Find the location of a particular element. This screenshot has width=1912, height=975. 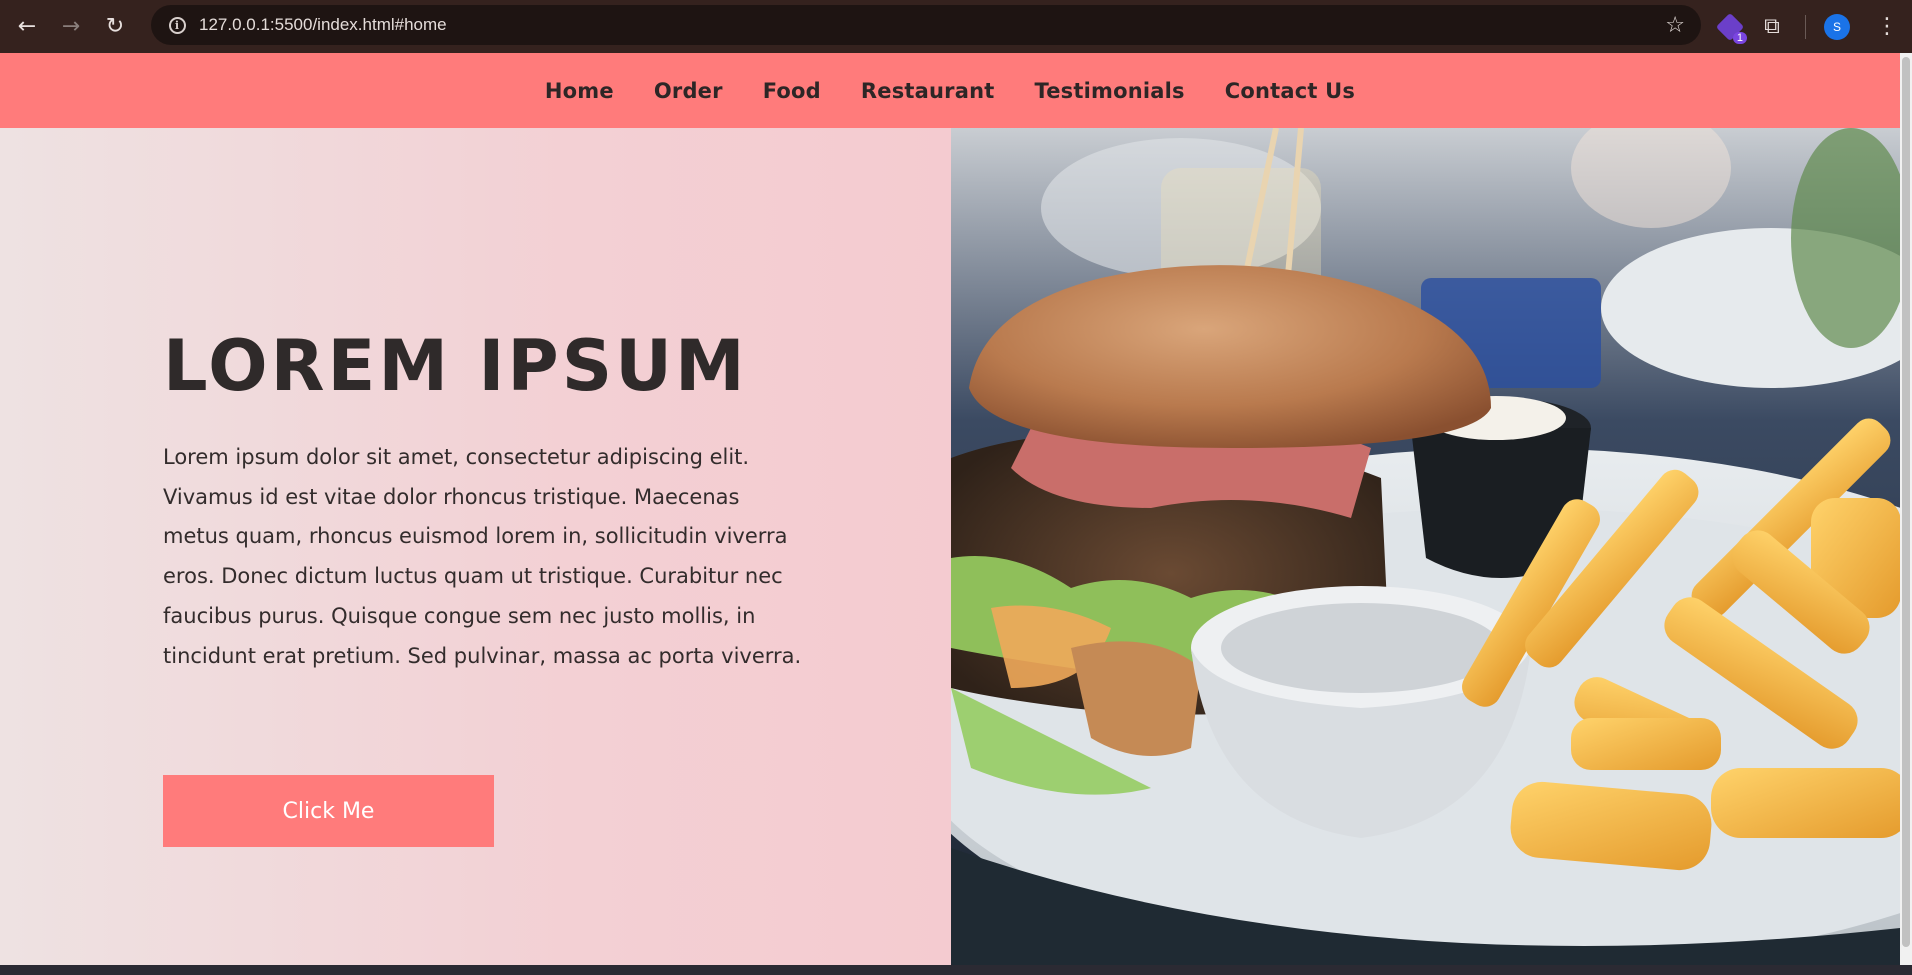

site-info-icon: i is located at coordinates (177, 25).